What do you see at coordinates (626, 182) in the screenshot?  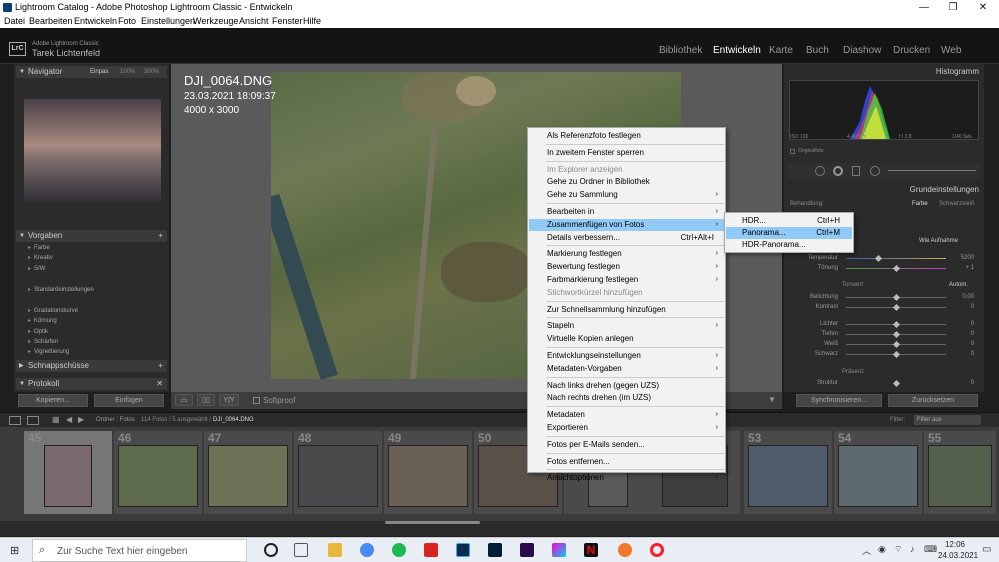 I see `context-menu-item: Gehe zu Ordner in Bibliothek` at bounding box center [626, 182].